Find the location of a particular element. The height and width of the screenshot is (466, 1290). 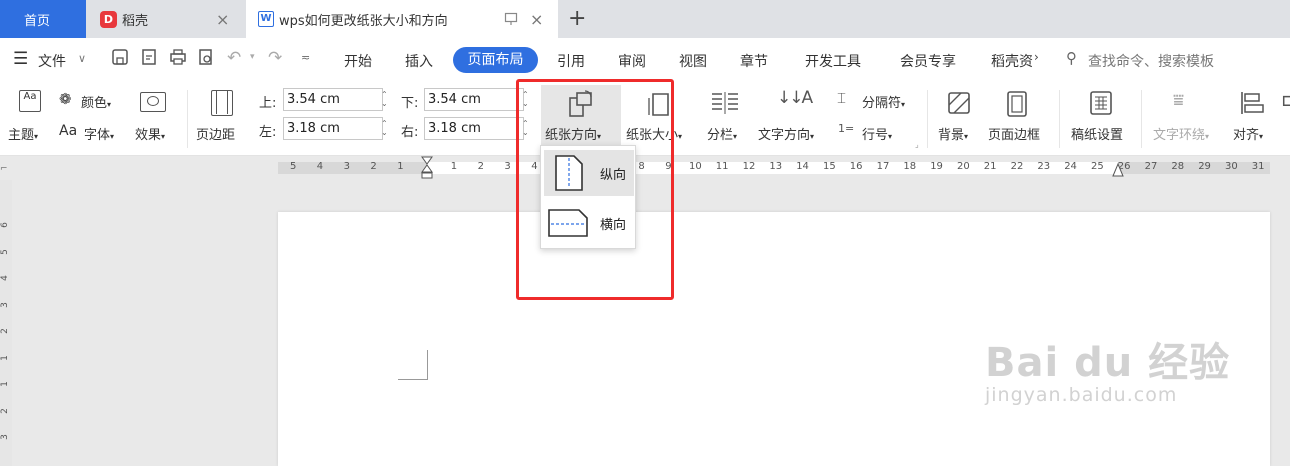

margins-icon is located at coordinates (222, 103).